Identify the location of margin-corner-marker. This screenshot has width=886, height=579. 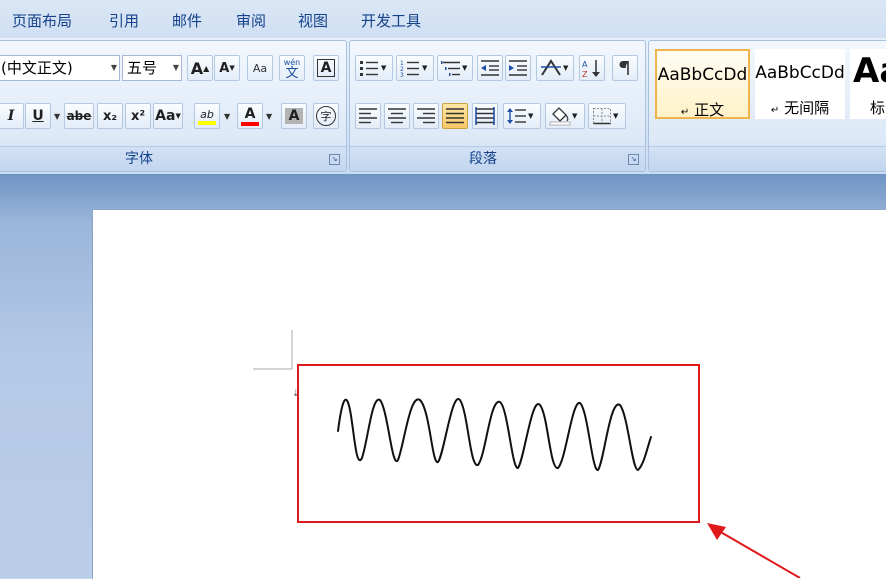
(273, 350).